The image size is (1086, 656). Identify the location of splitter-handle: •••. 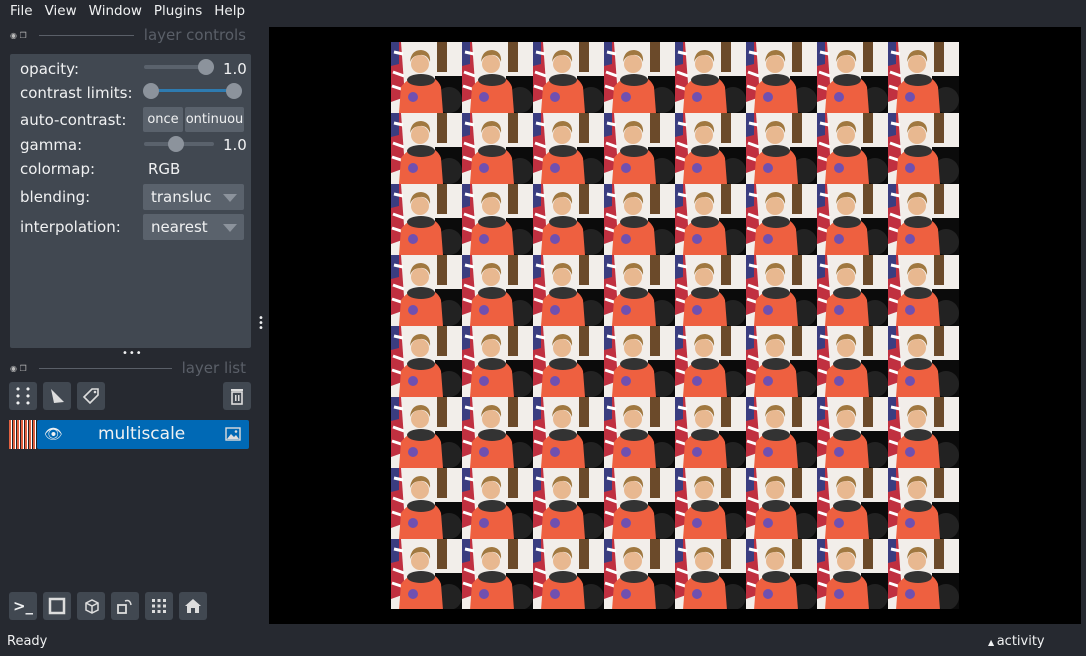
(132, 353).